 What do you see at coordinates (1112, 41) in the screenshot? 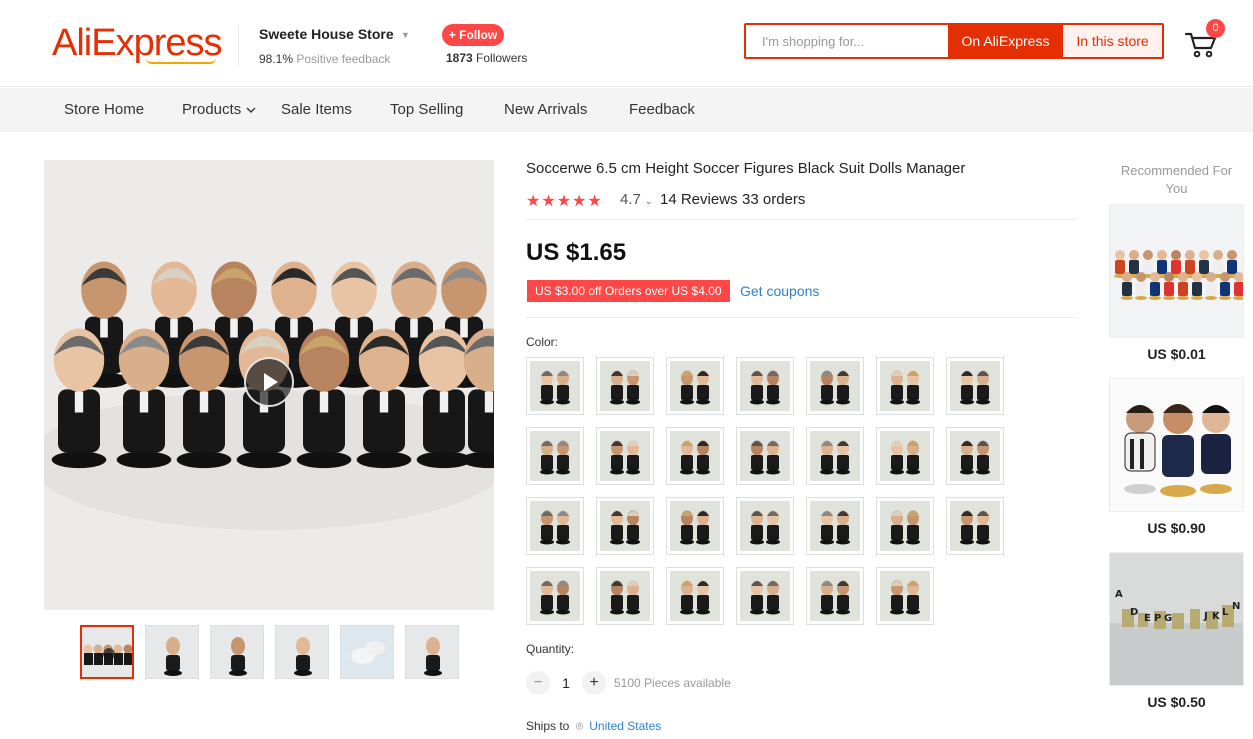
I see `search-store-button: In this store` at bounding box center [1112, 41].